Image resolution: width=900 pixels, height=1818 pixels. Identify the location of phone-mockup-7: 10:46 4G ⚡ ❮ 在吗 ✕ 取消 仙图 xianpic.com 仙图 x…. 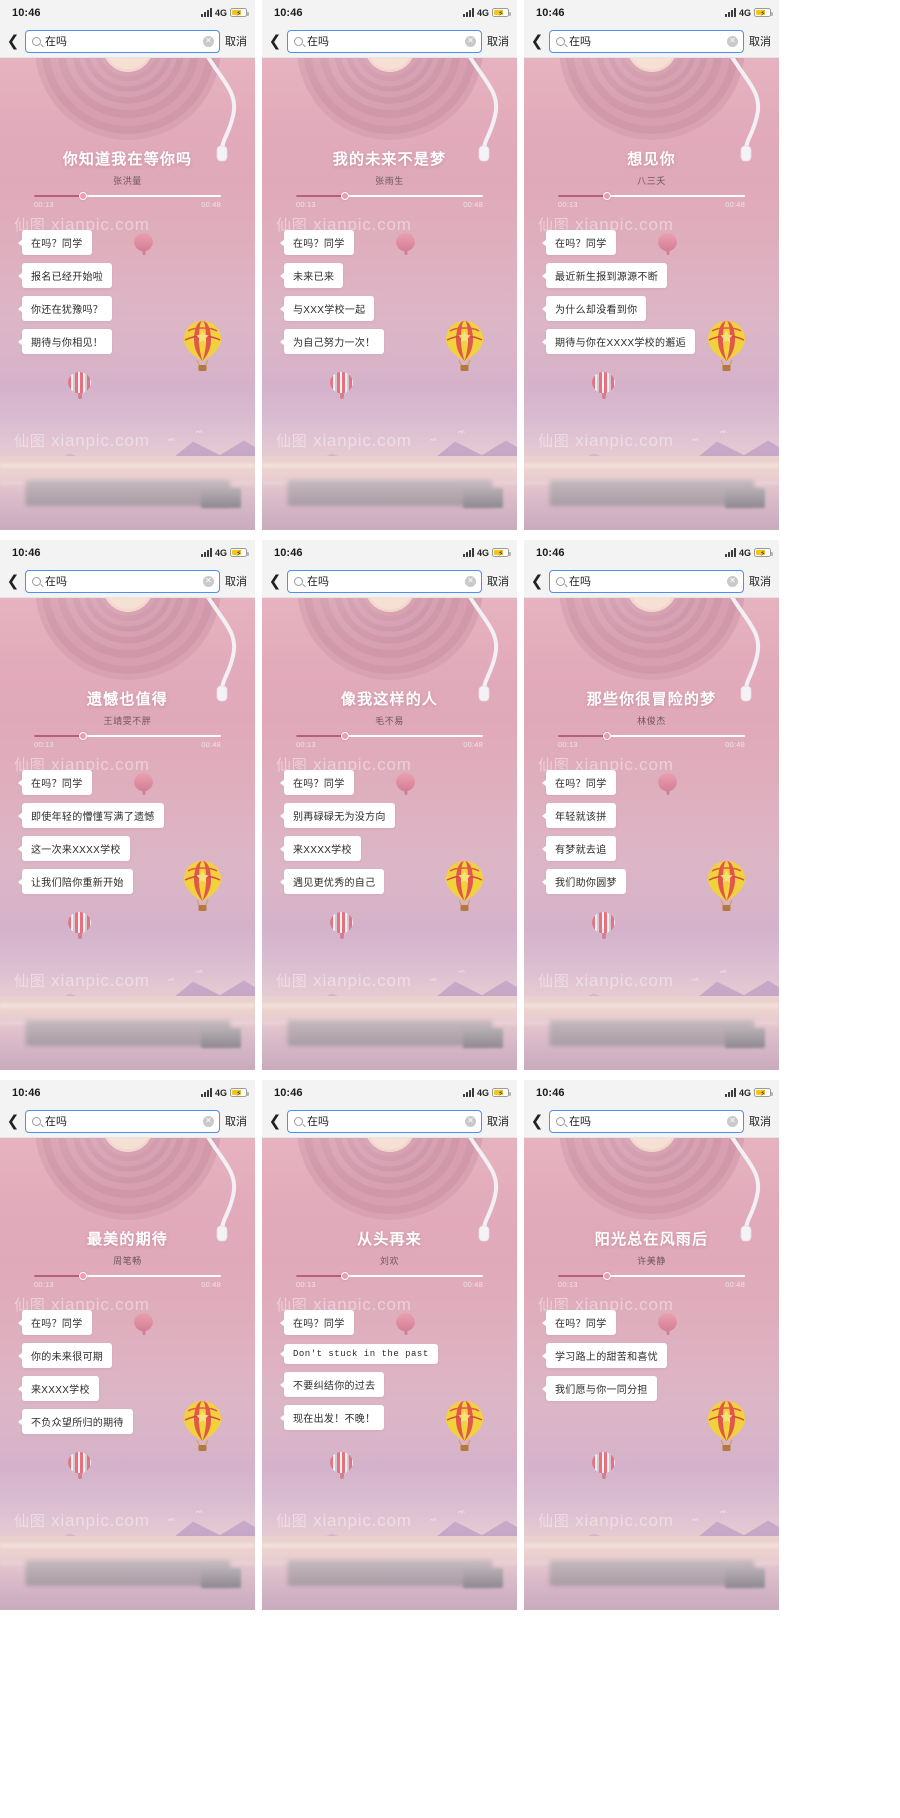
(127, 1345).